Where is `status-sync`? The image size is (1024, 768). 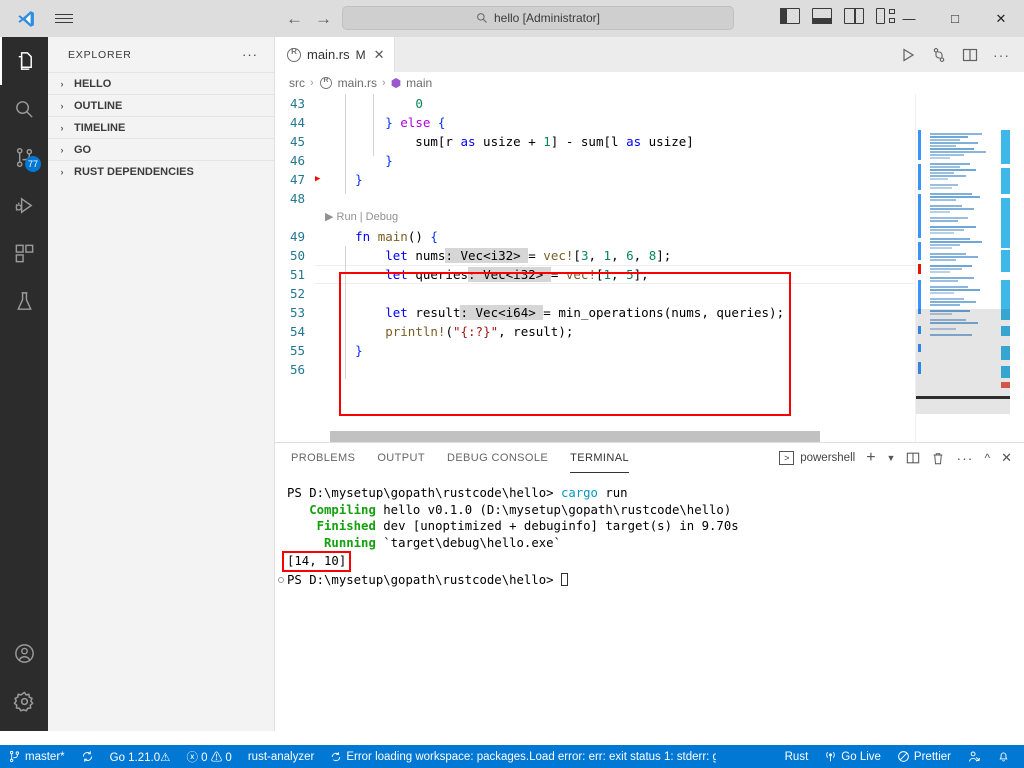
status-sync is located at coordinates (87, 756).